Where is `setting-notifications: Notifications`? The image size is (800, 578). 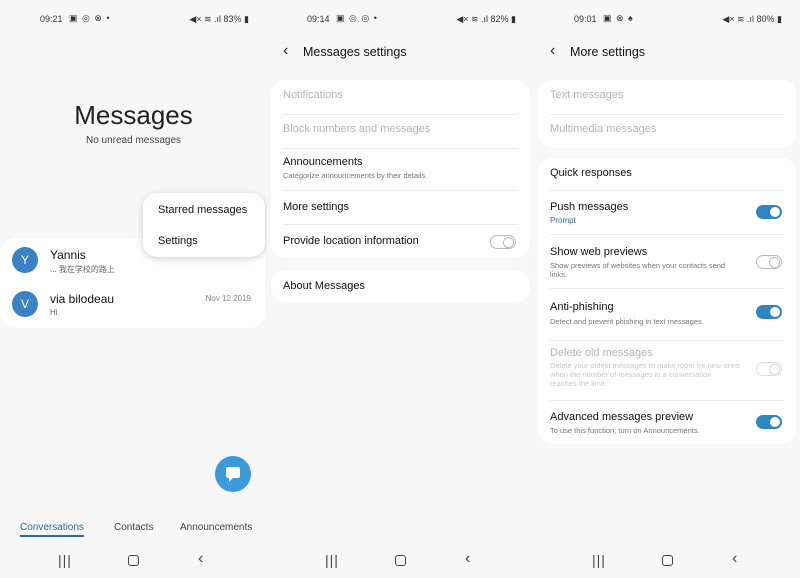 setting-notifications: Notifications is located at coordinates (400, 97).